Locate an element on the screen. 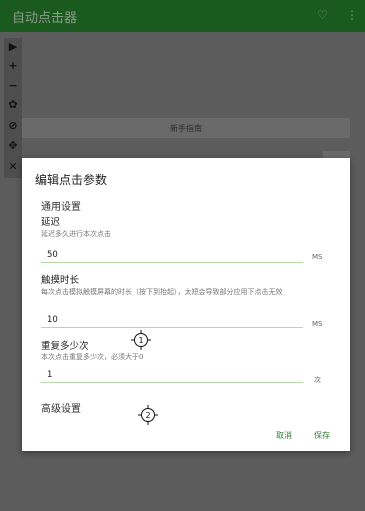 The width and height of the screenshot is (365, 511). touch-duration-unit: MS is located at coordinates (317, 324).